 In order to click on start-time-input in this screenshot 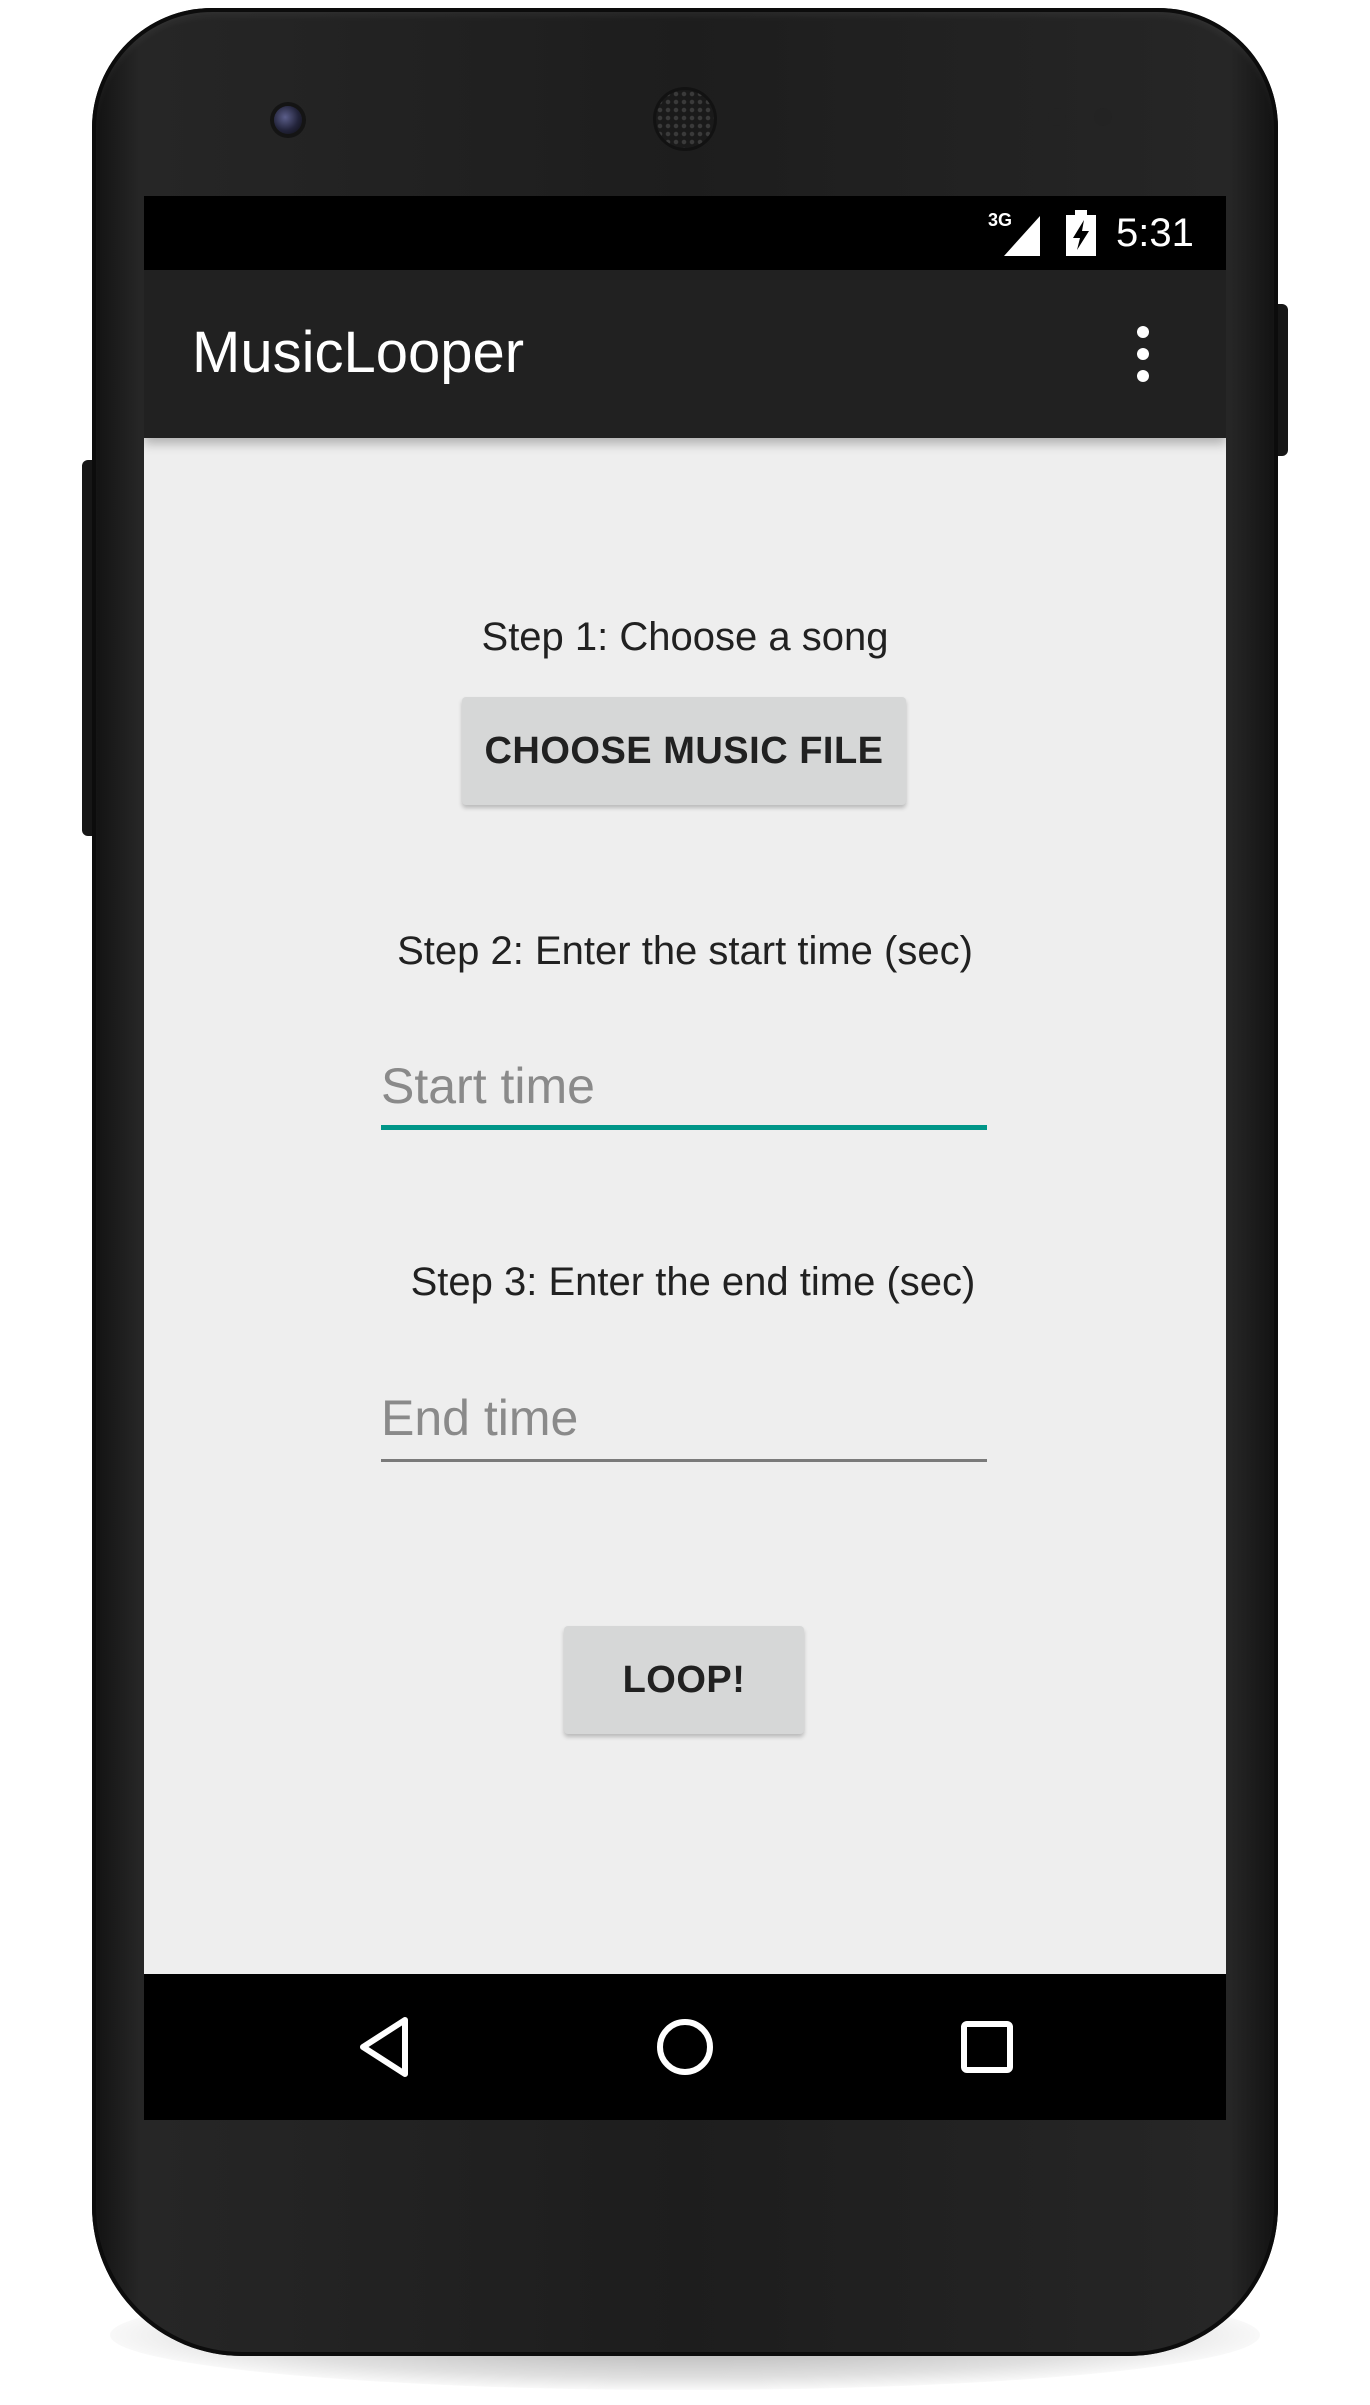, I will do `click(684, 1086)`.